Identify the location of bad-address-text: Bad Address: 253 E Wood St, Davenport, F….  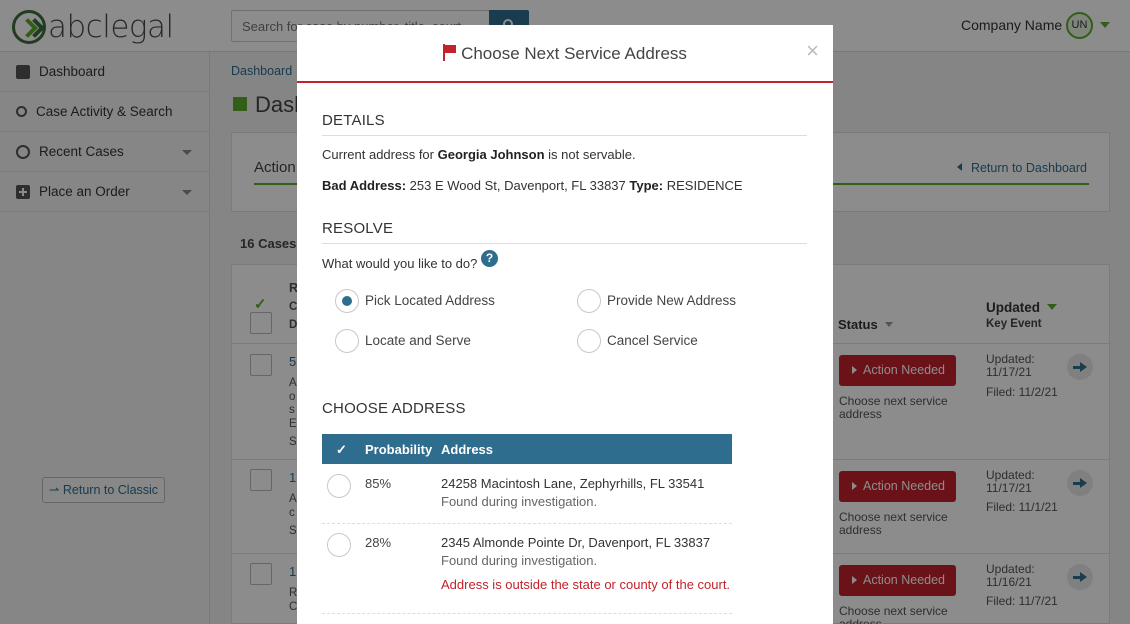
(532, 185).